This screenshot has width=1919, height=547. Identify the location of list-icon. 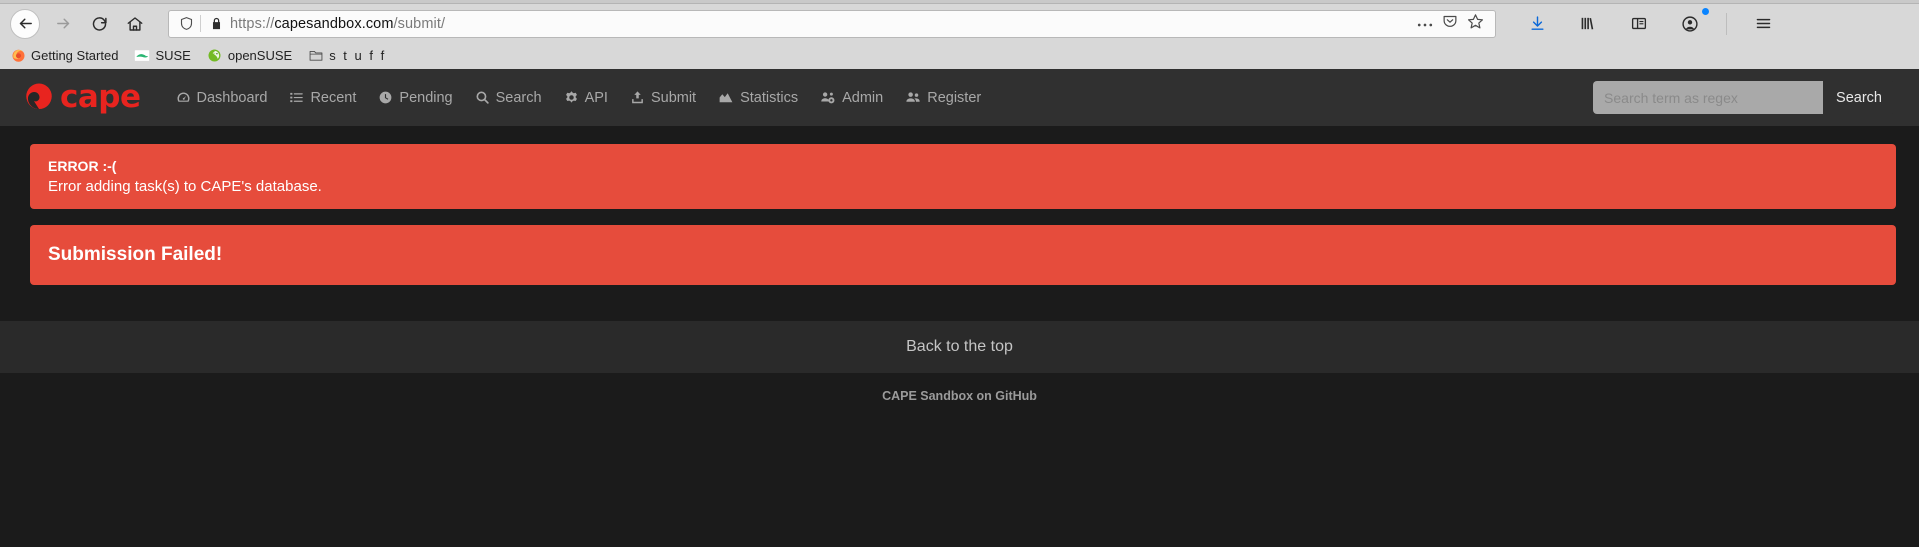
(296, 97).